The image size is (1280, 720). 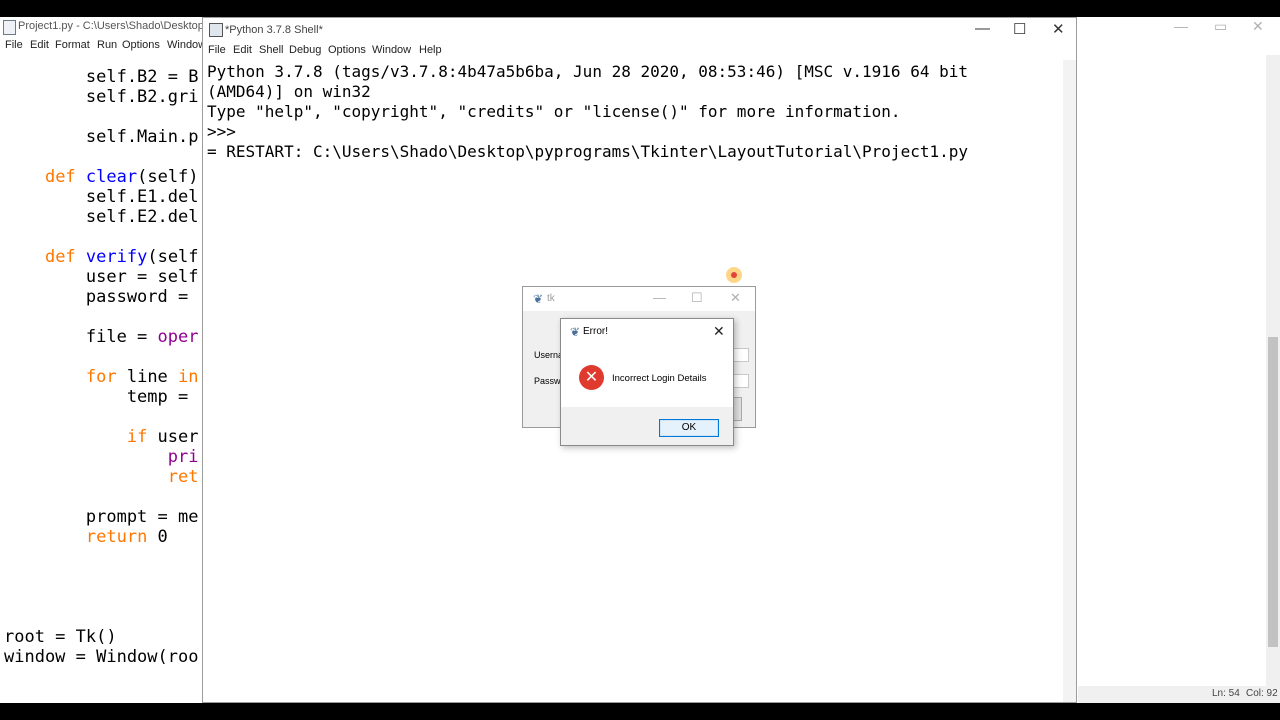 What do you see at coordinates (741, 355) in the screenshot?
I see `username-field` at bounding box center [741, 355].